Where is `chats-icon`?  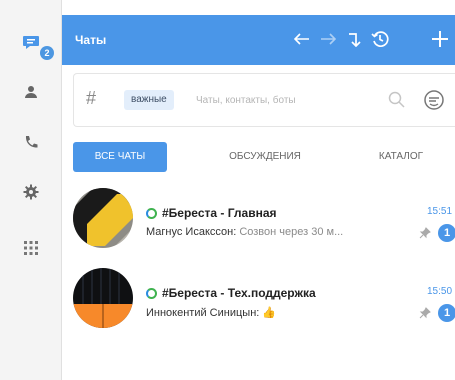
chats-icon is located at coordinates (31, 42).